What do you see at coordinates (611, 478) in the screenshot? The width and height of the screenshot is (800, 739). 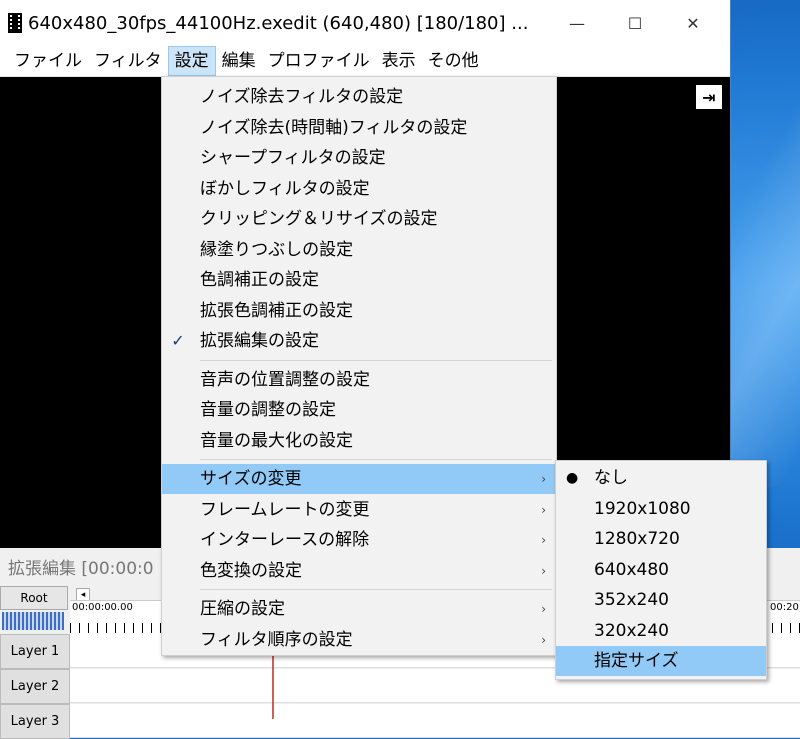 I see `size-option-label: なし` at bounding box center [611, 478].